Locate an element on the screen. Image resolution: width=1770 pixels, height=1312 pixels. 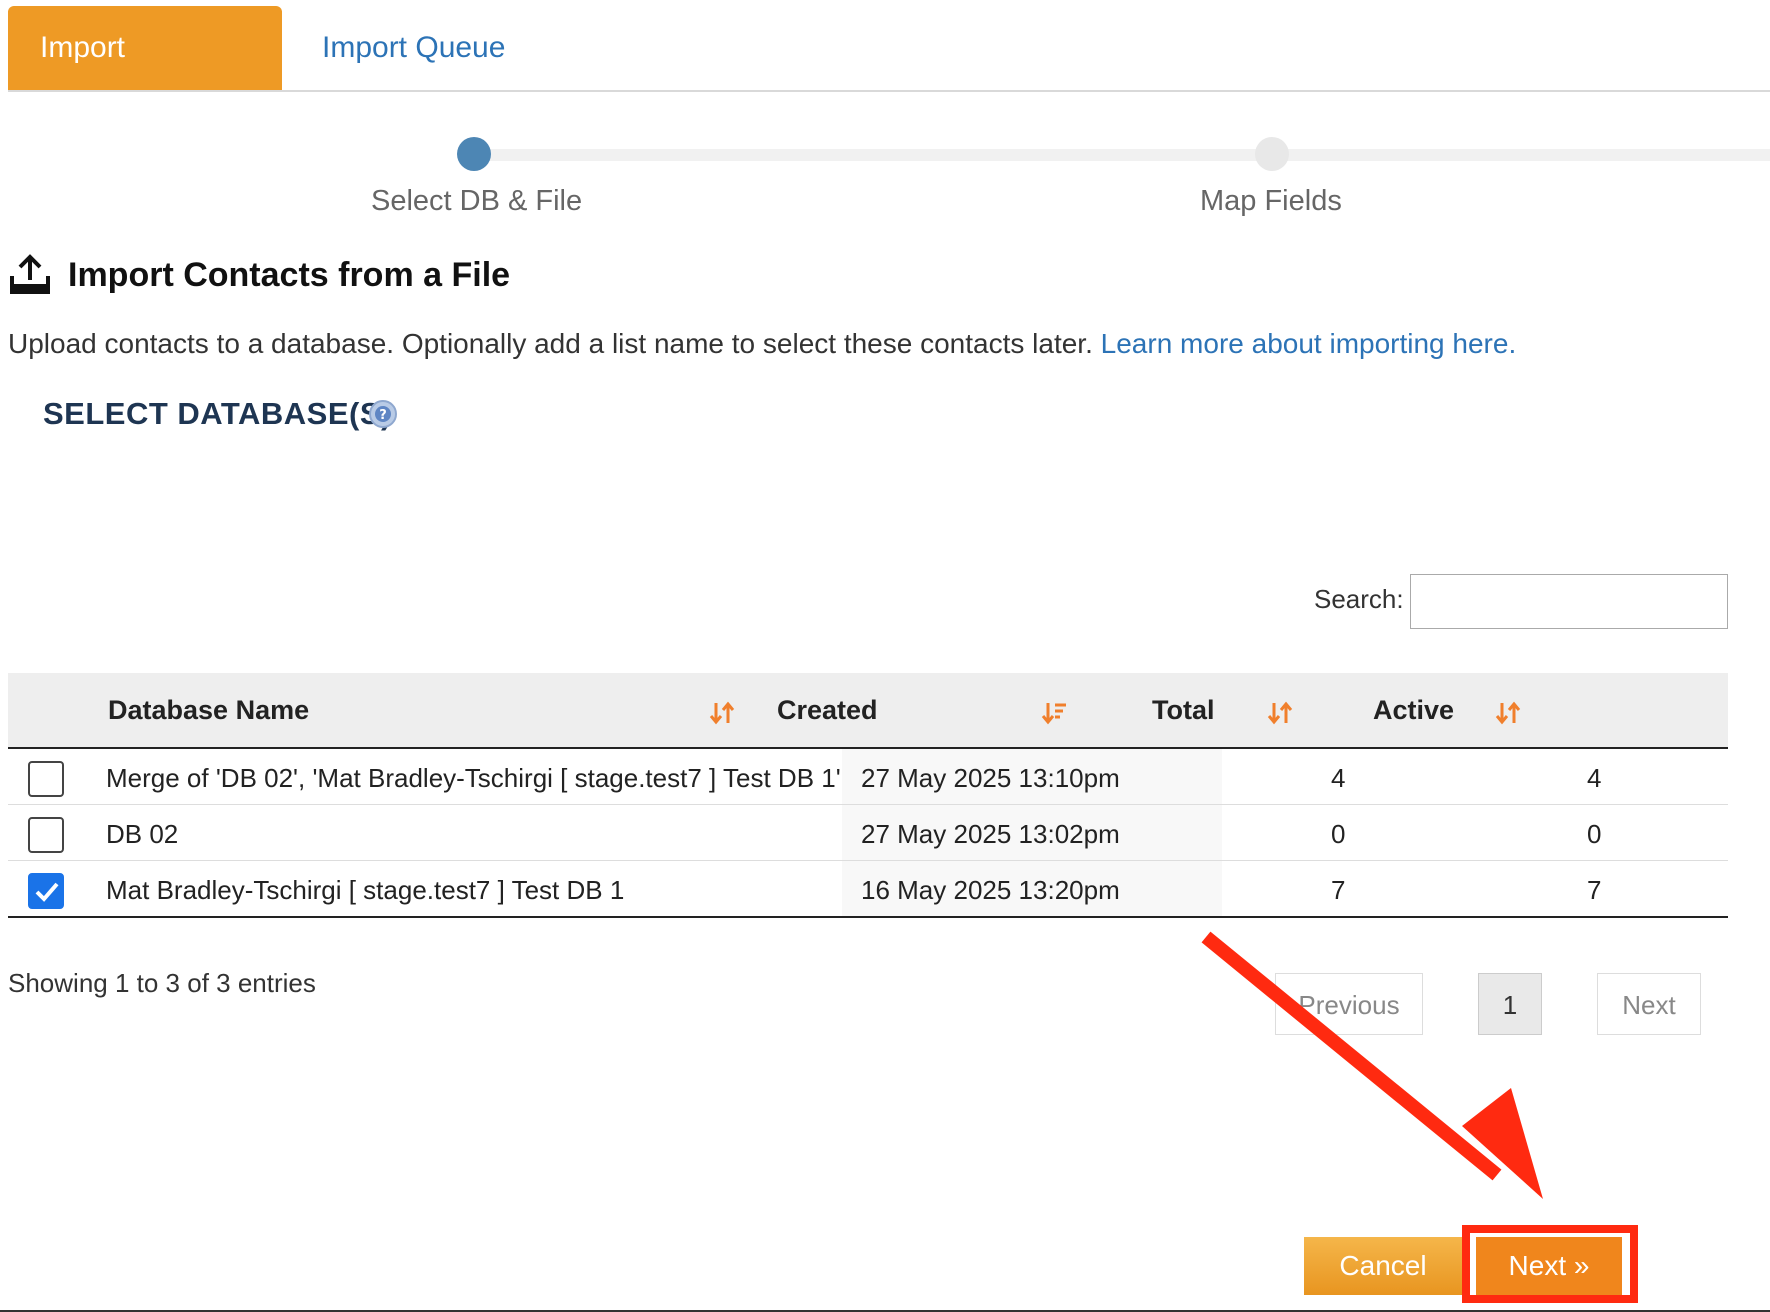
help-icon: ? is located at coordinates (383, 414).